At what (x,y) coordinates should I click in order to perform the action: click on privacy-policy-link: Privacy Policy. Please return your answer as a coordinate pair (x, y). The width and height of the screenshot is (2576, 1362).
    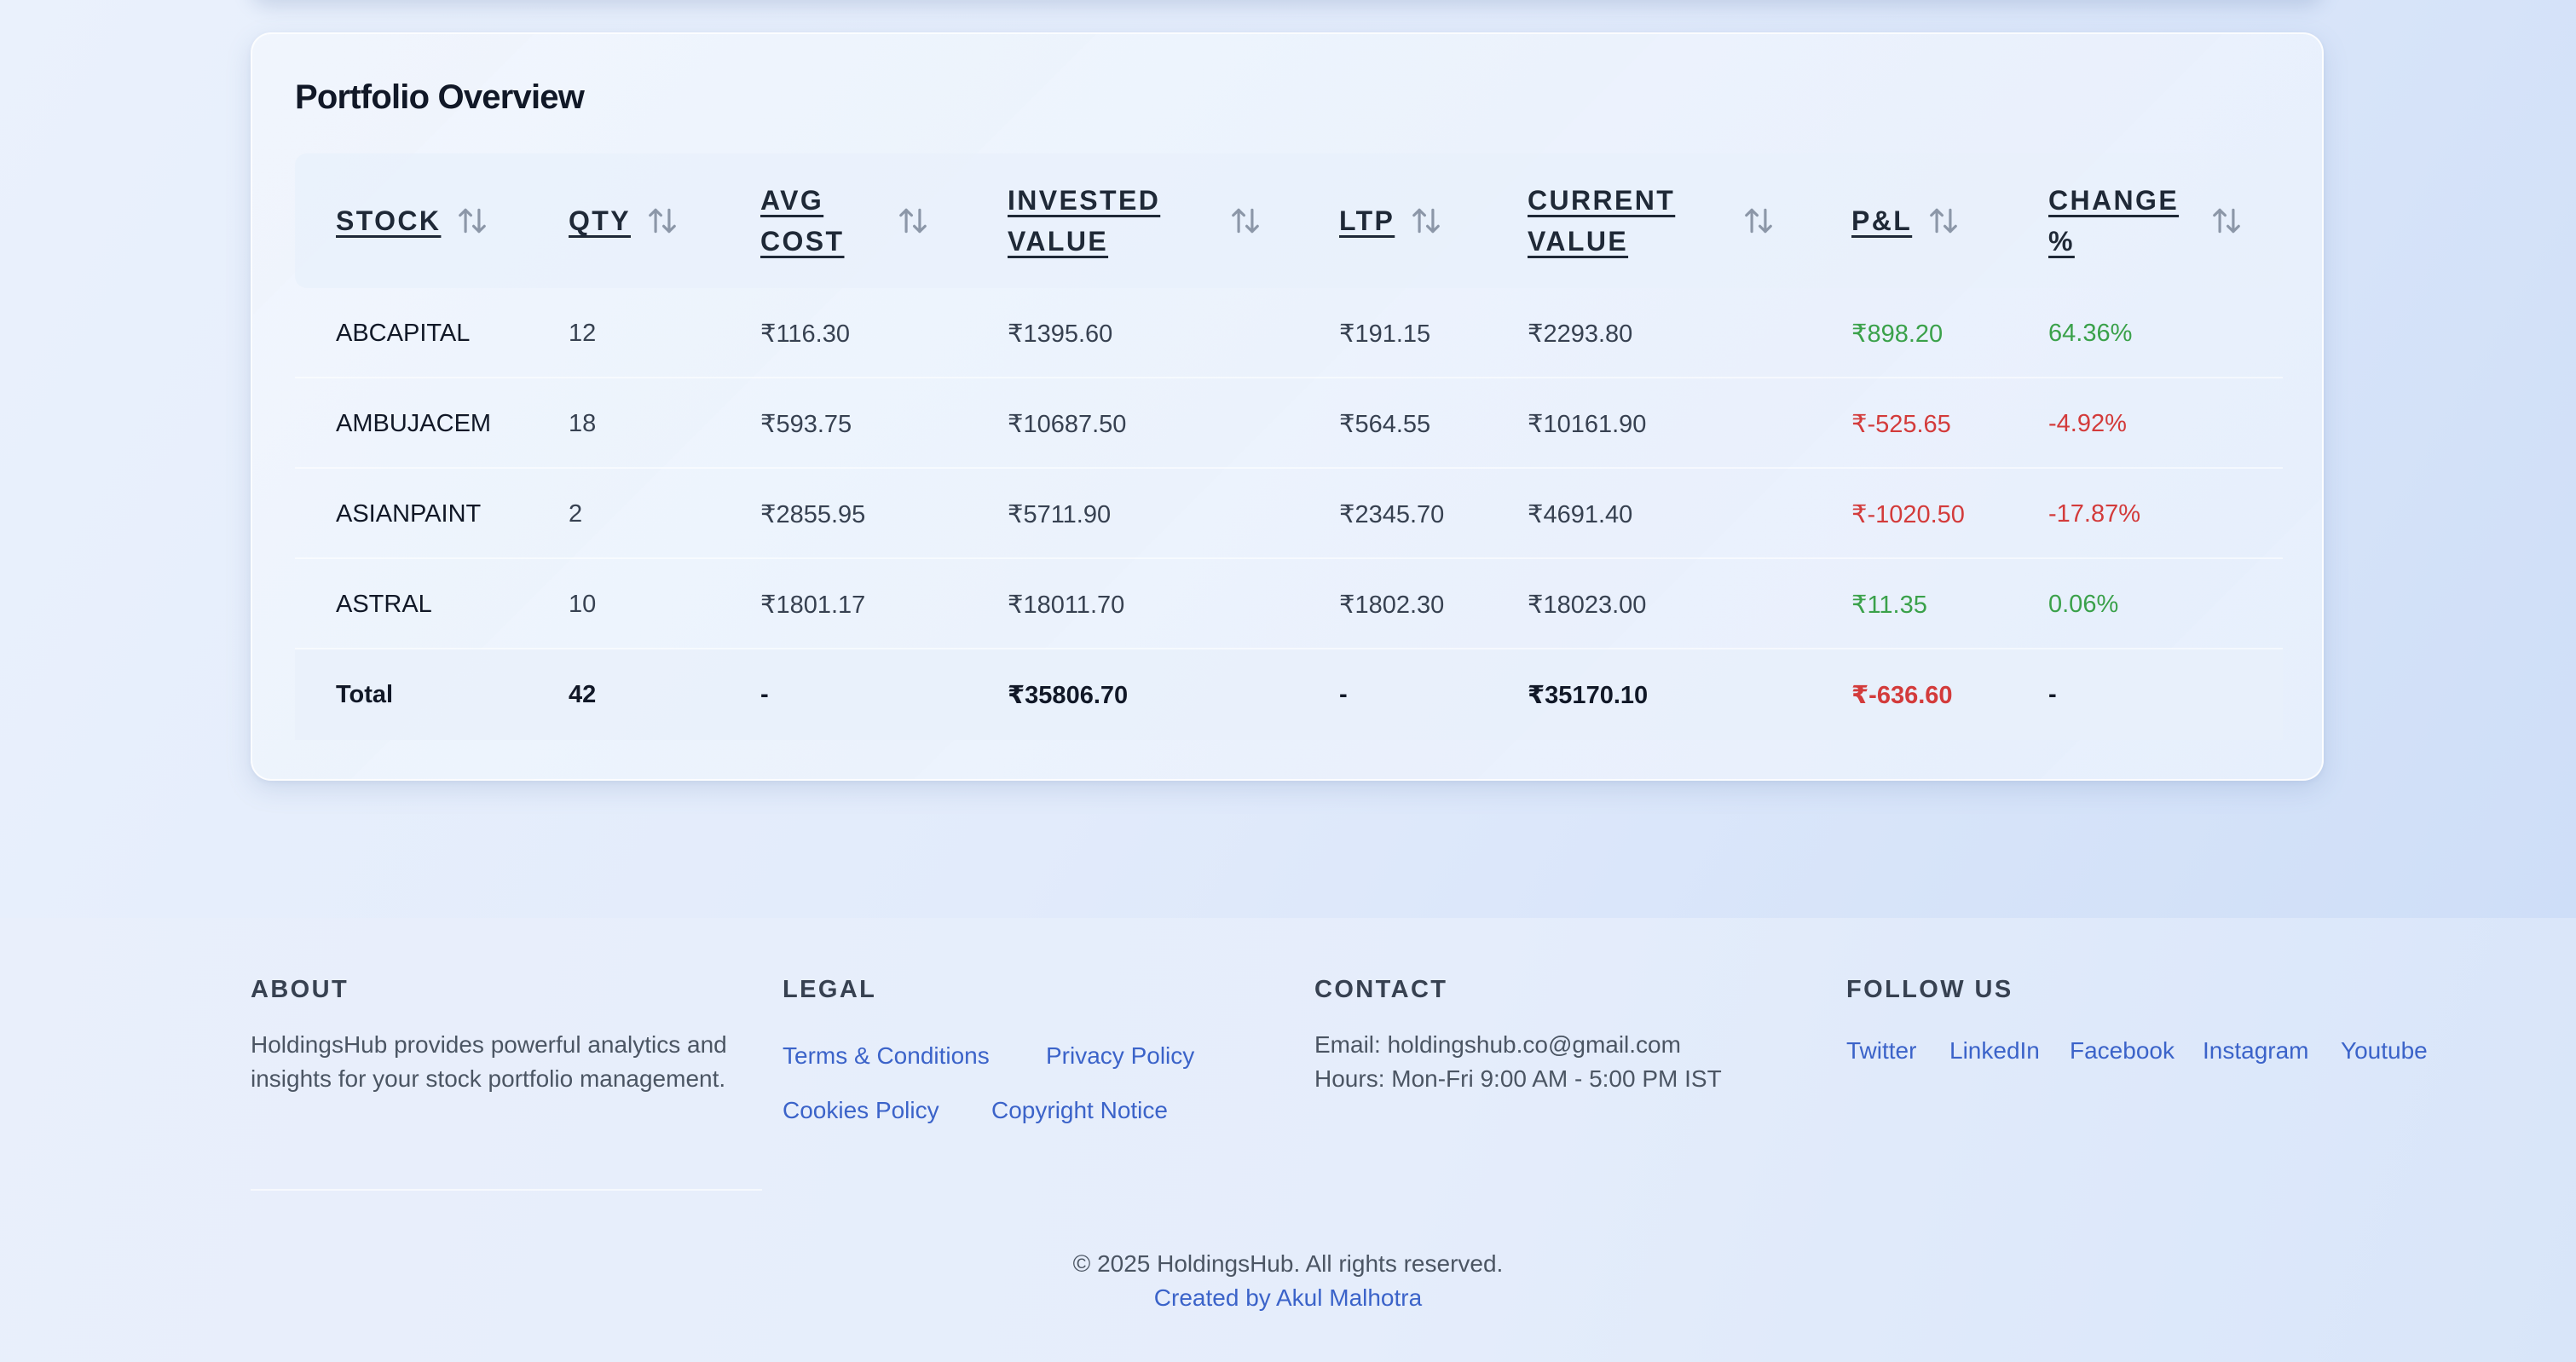
    Looking at the image, I should click on (1120, 1056).